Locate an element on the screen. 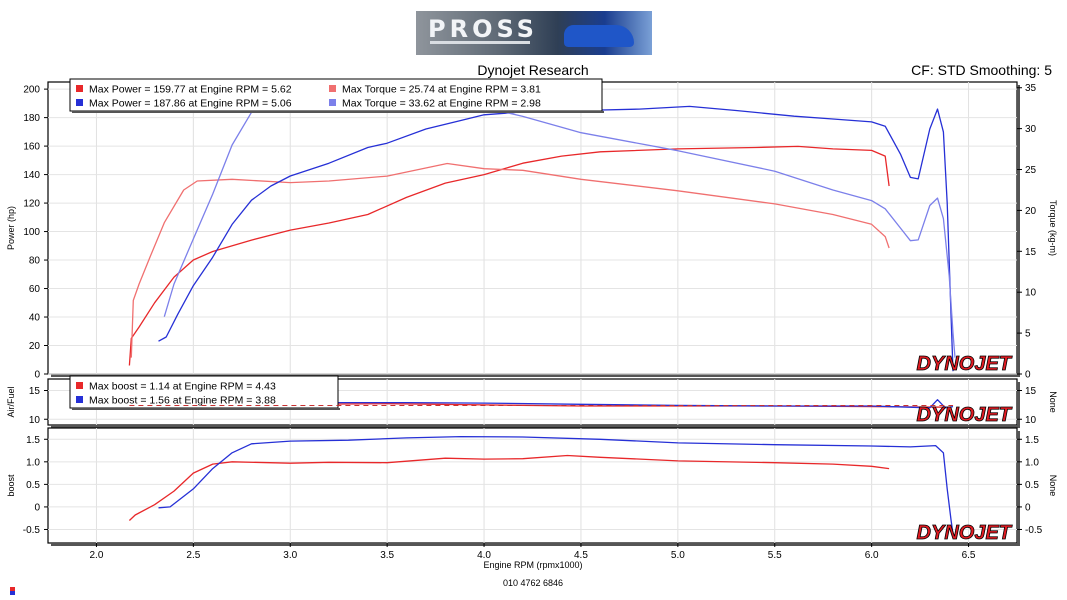 The width and height of the screenshot is (1067, 600). x-axis-tick-label: 6.5 is located at coordinates (969, 555).